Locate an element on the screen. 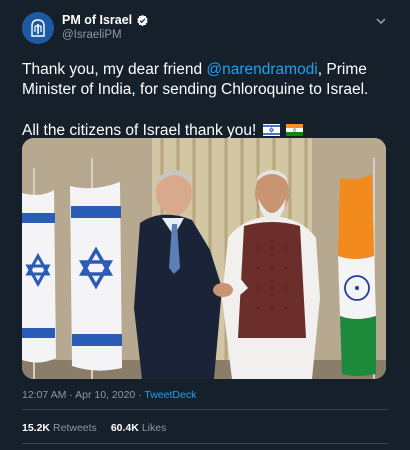  author-row: PM of Israel is located at coordinates (105, 20).